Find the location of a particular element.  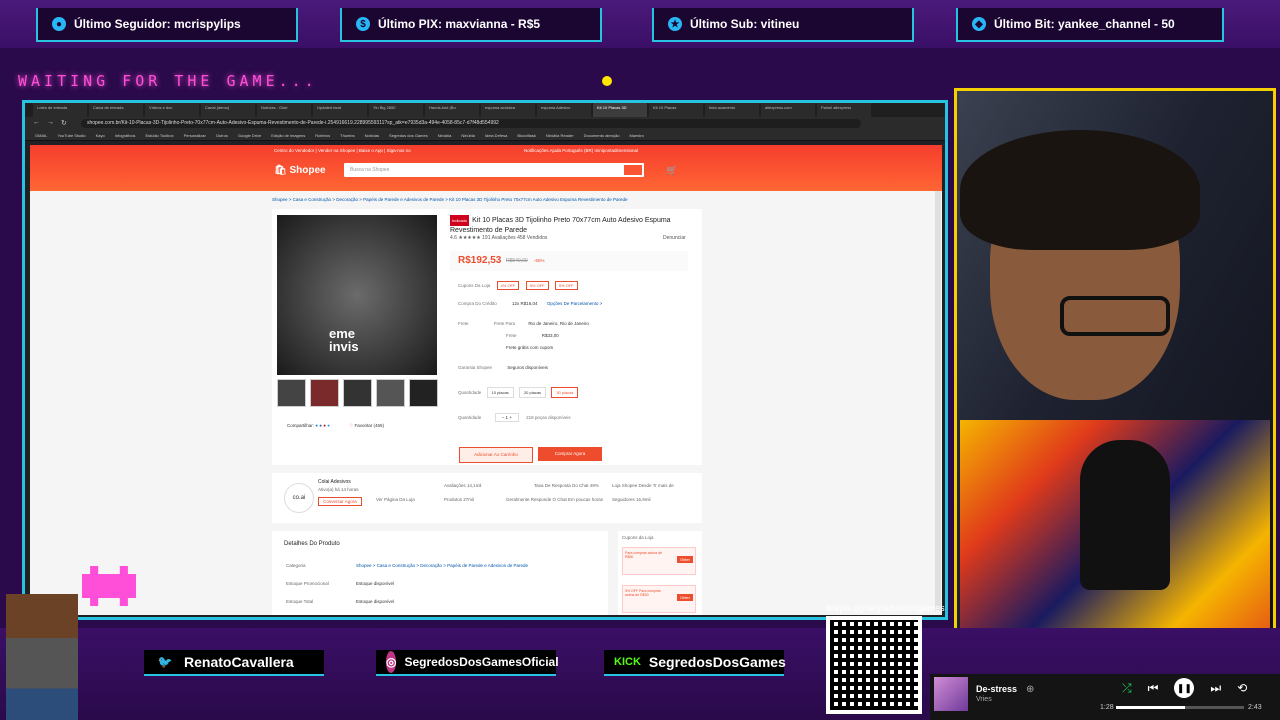

browser-tab: Canal (demo) is located at coordinates (228, 110).